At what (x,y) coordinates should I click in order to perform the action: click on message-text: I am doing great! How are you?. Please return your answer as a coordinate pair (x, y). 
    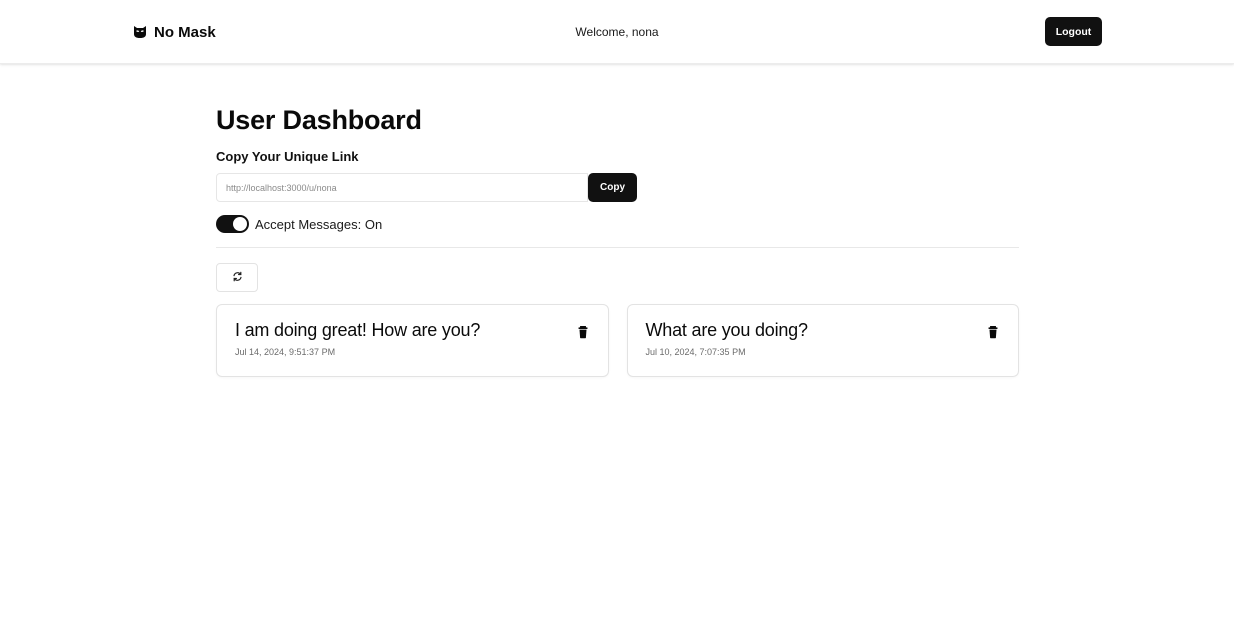
    Looking at the image, I should click on (358, 330).